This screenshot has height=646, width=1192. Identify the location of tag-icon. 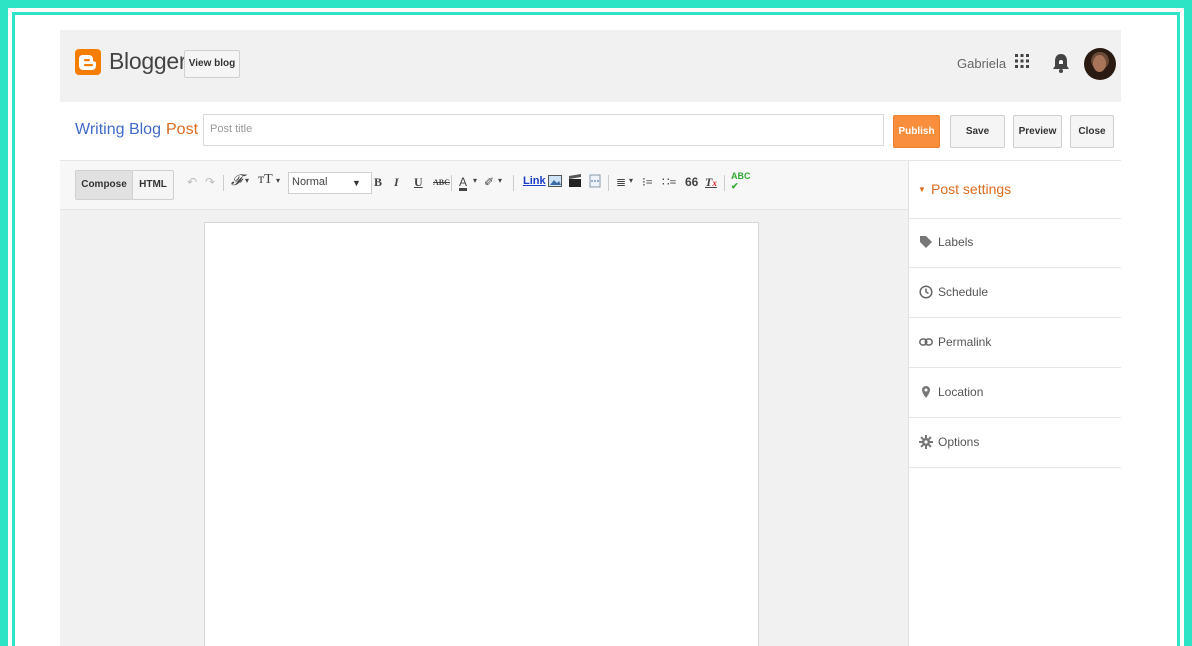
(926, 242).